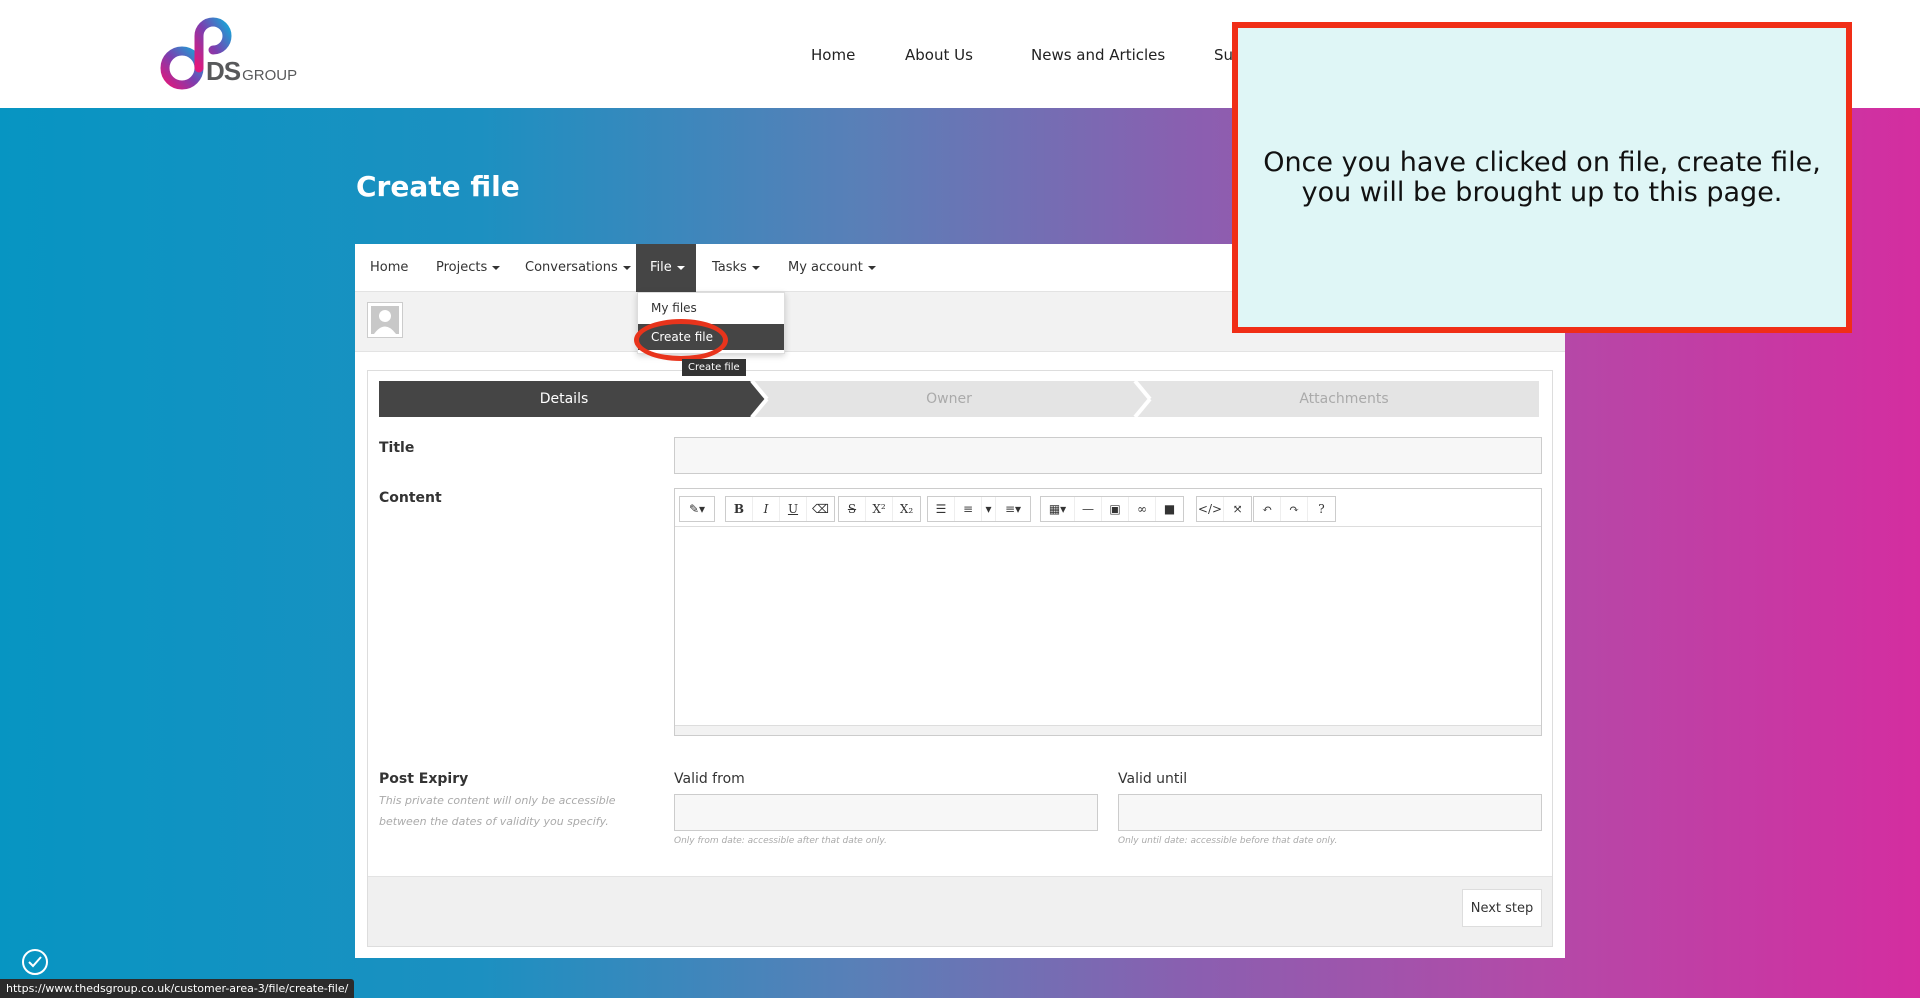 The height and width of the screenshot is (998, 1920). Describe the element at coordinates (766, 509) in the screenshot. I see `italic-icon: I` at that location.